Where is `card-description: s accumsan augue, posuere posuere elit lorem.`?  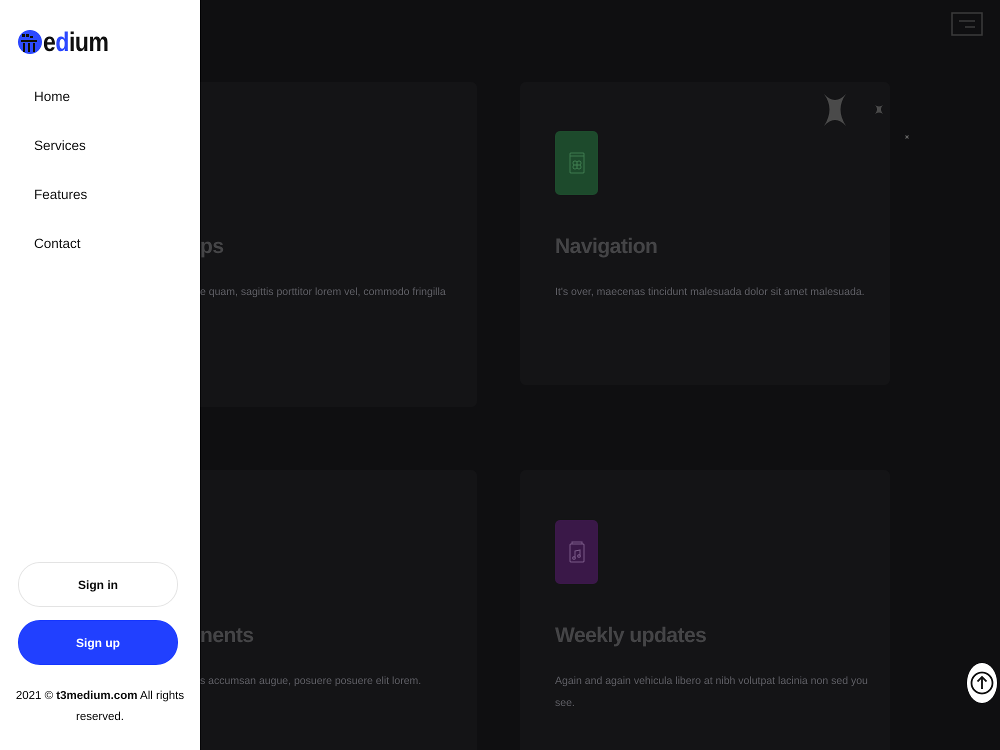 card-description: s accumsan augue, posuere posuere elit lorem. is located at coordinates (311, 681).